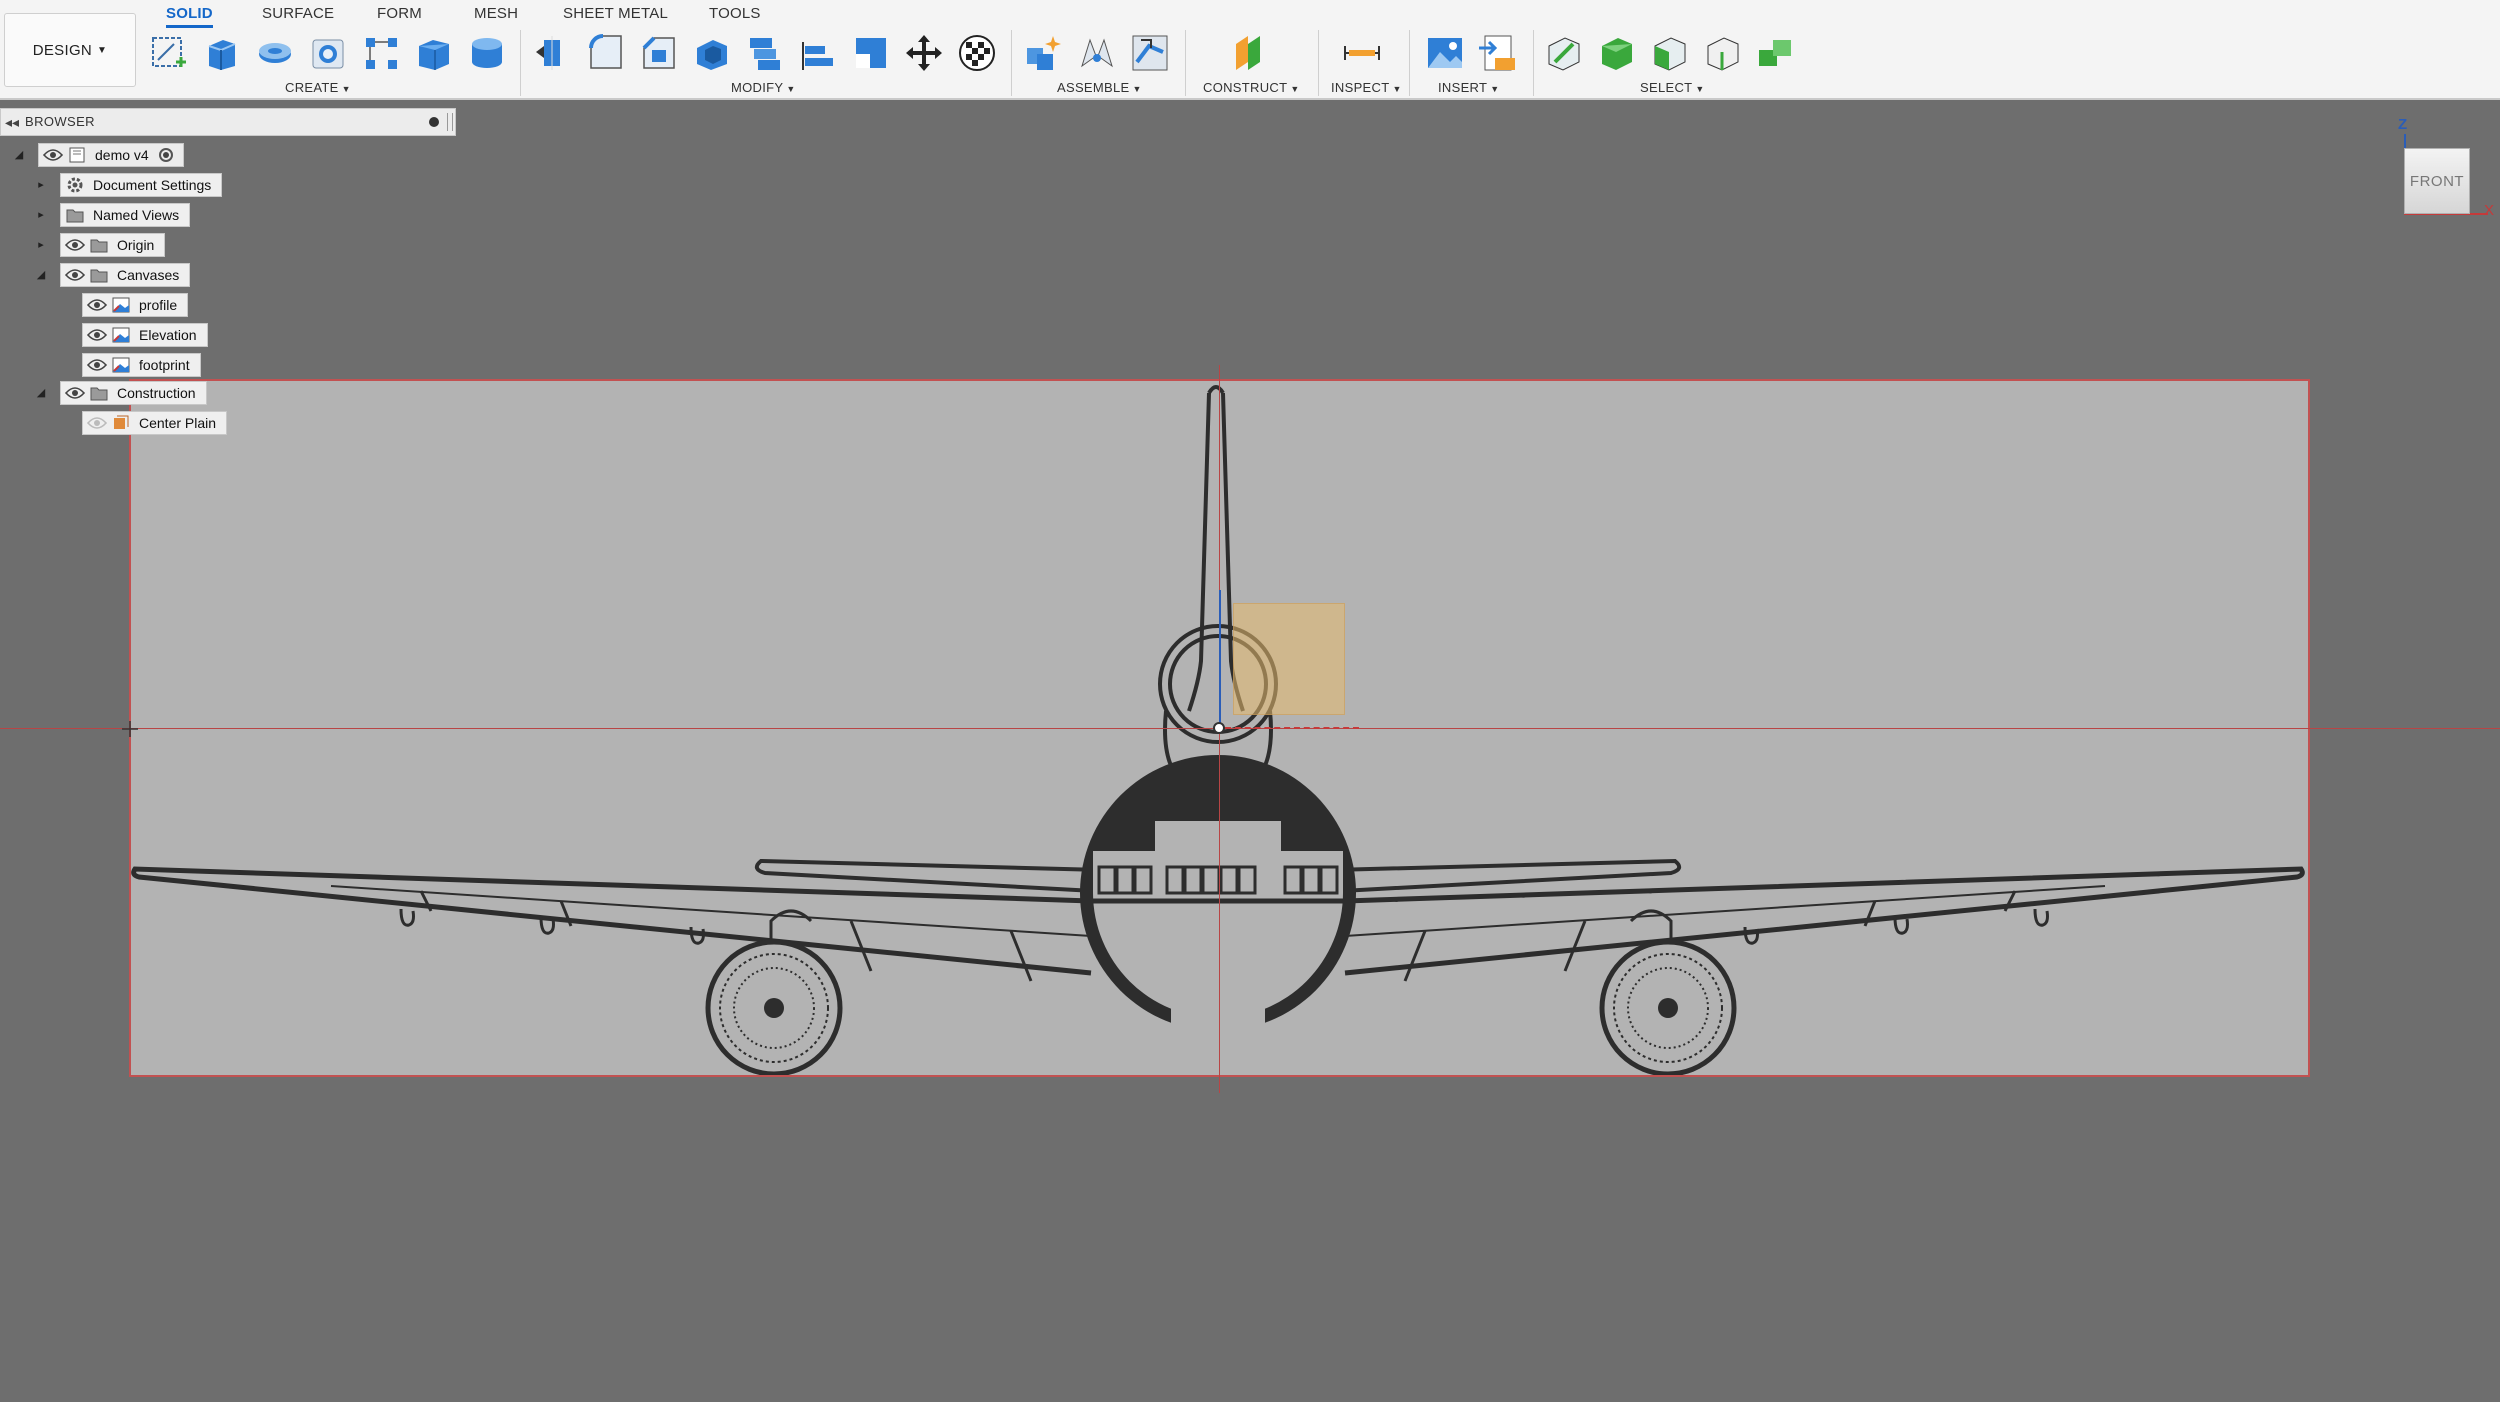 This screenshot has height=1402, width=2500. Describe the element at coordinates (102, 50) in the screenshot. I see `caret-down-icon: ▼` at that location.